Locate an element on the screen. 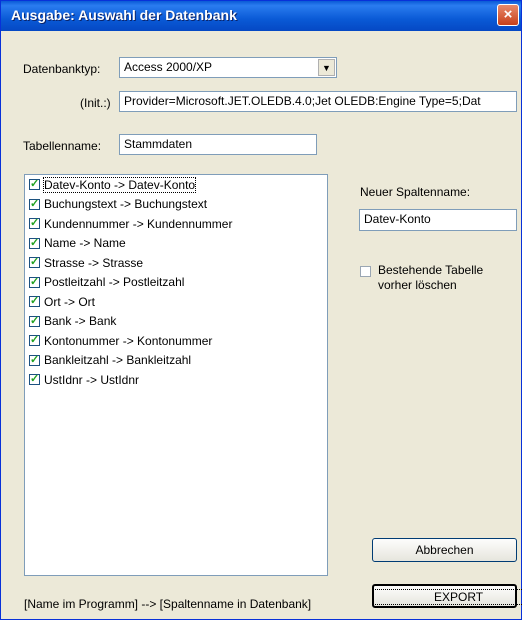 This screenshot has width=522, height=620. list-item: ✓ Datev-Konto -> Datev-Konto is located at coordinates (176, 185).